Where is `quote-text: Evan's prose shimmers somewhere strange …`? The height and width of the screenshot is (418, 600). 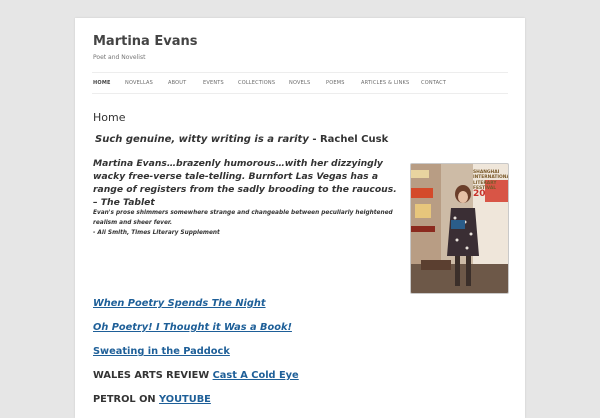
quote-text: Evan's prose shimmers somewhere strange … is located at coordinates (243, 218).